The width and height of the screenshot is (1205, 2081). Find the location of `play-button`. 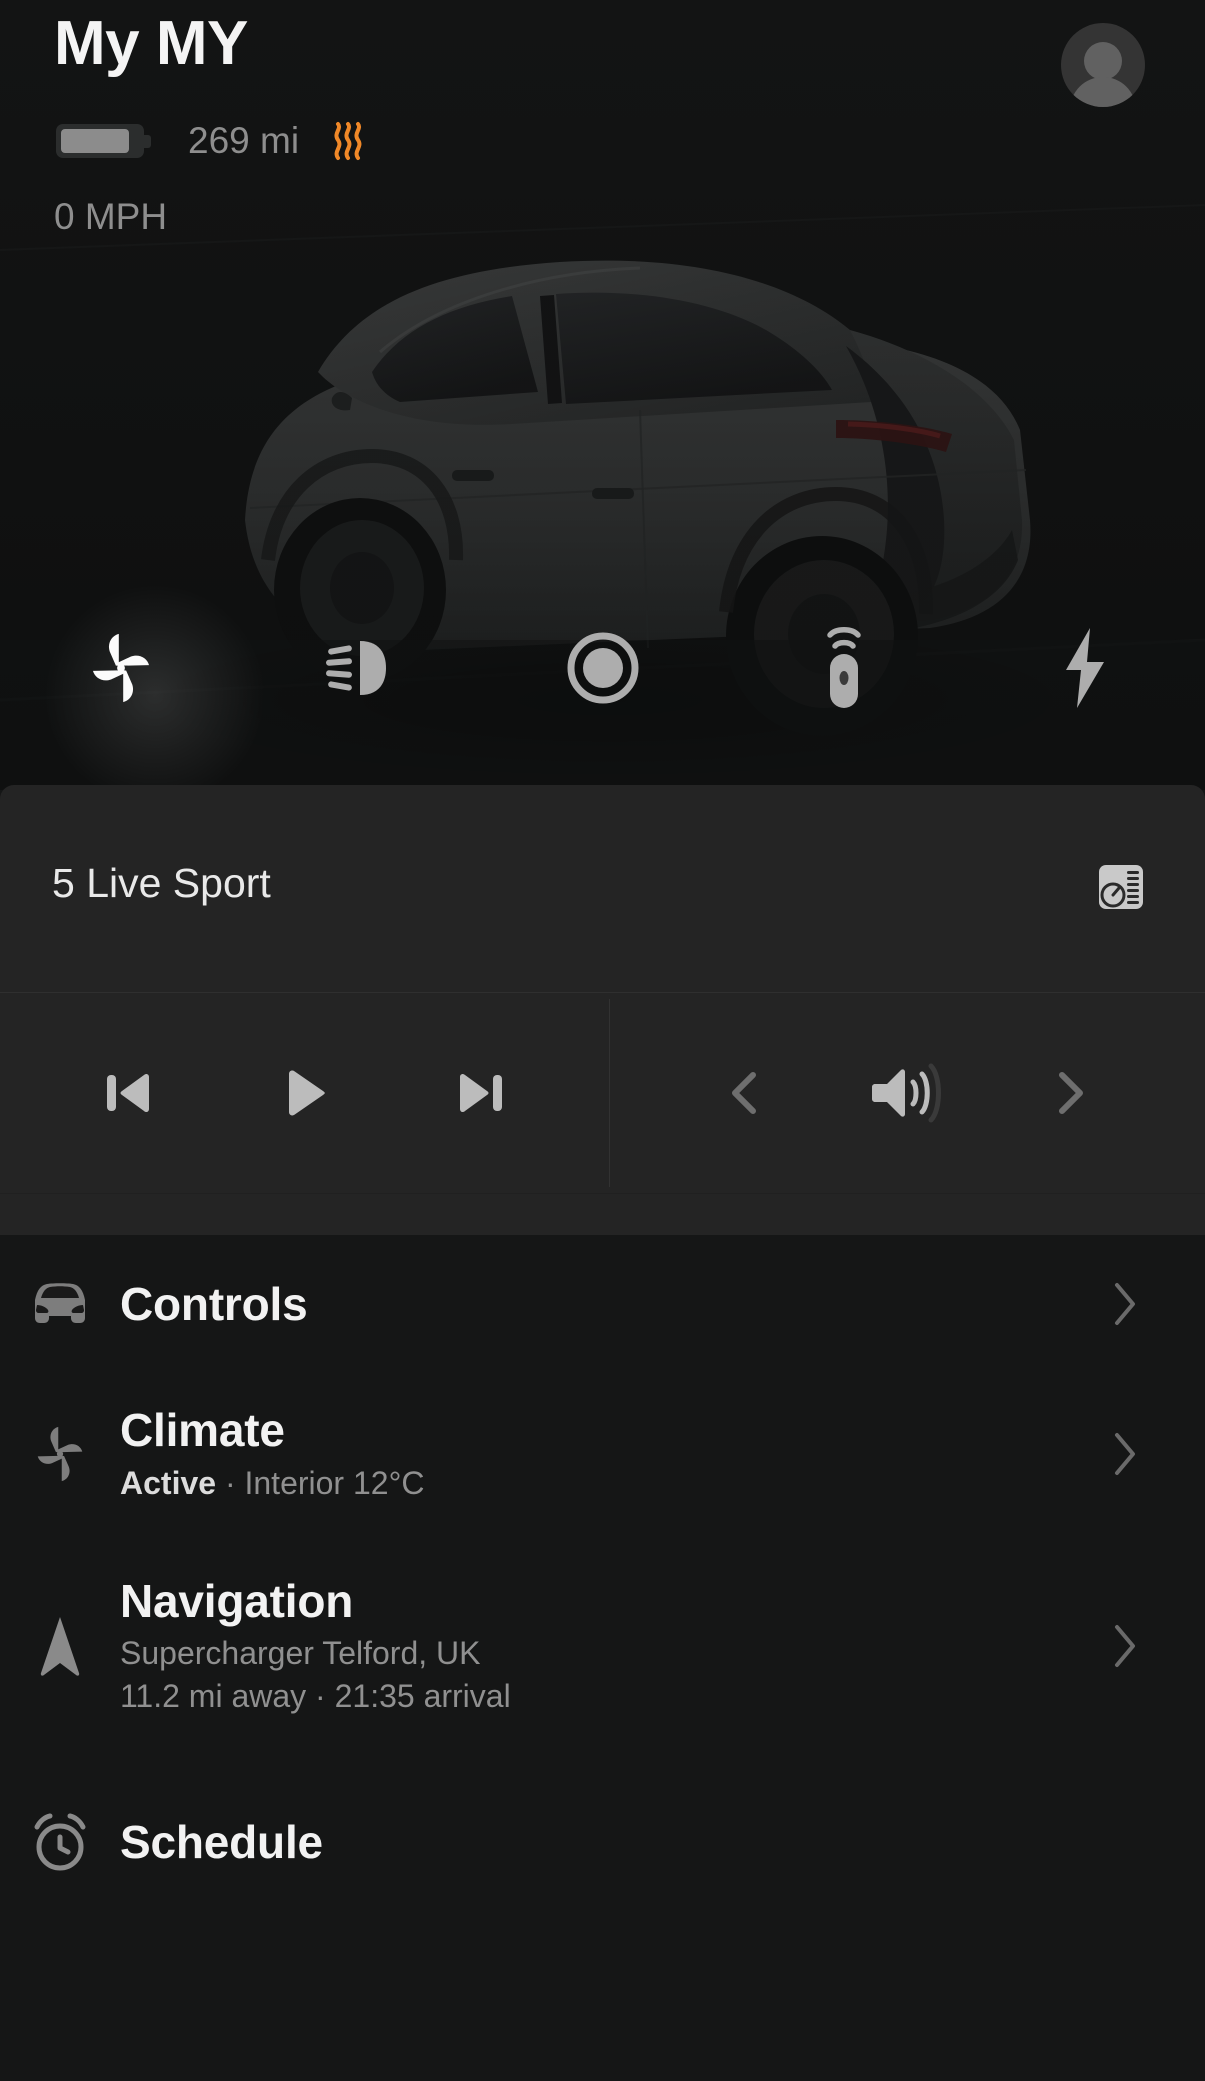

play-button is located at coordinates (304, 1093).